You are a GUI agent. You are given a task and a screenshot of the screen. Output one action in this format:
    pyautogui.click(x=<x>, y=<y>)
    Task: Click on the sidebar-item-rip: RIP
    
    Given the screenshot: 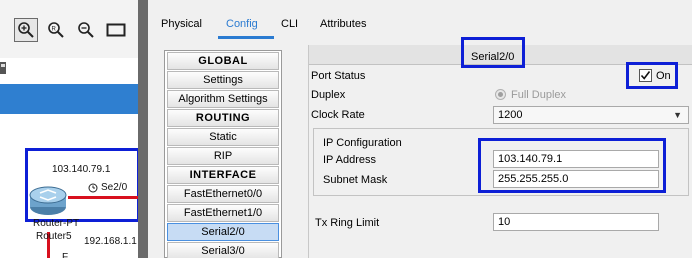 What is the action you would take?
    pyautogui.click(x=223, y=156)
    